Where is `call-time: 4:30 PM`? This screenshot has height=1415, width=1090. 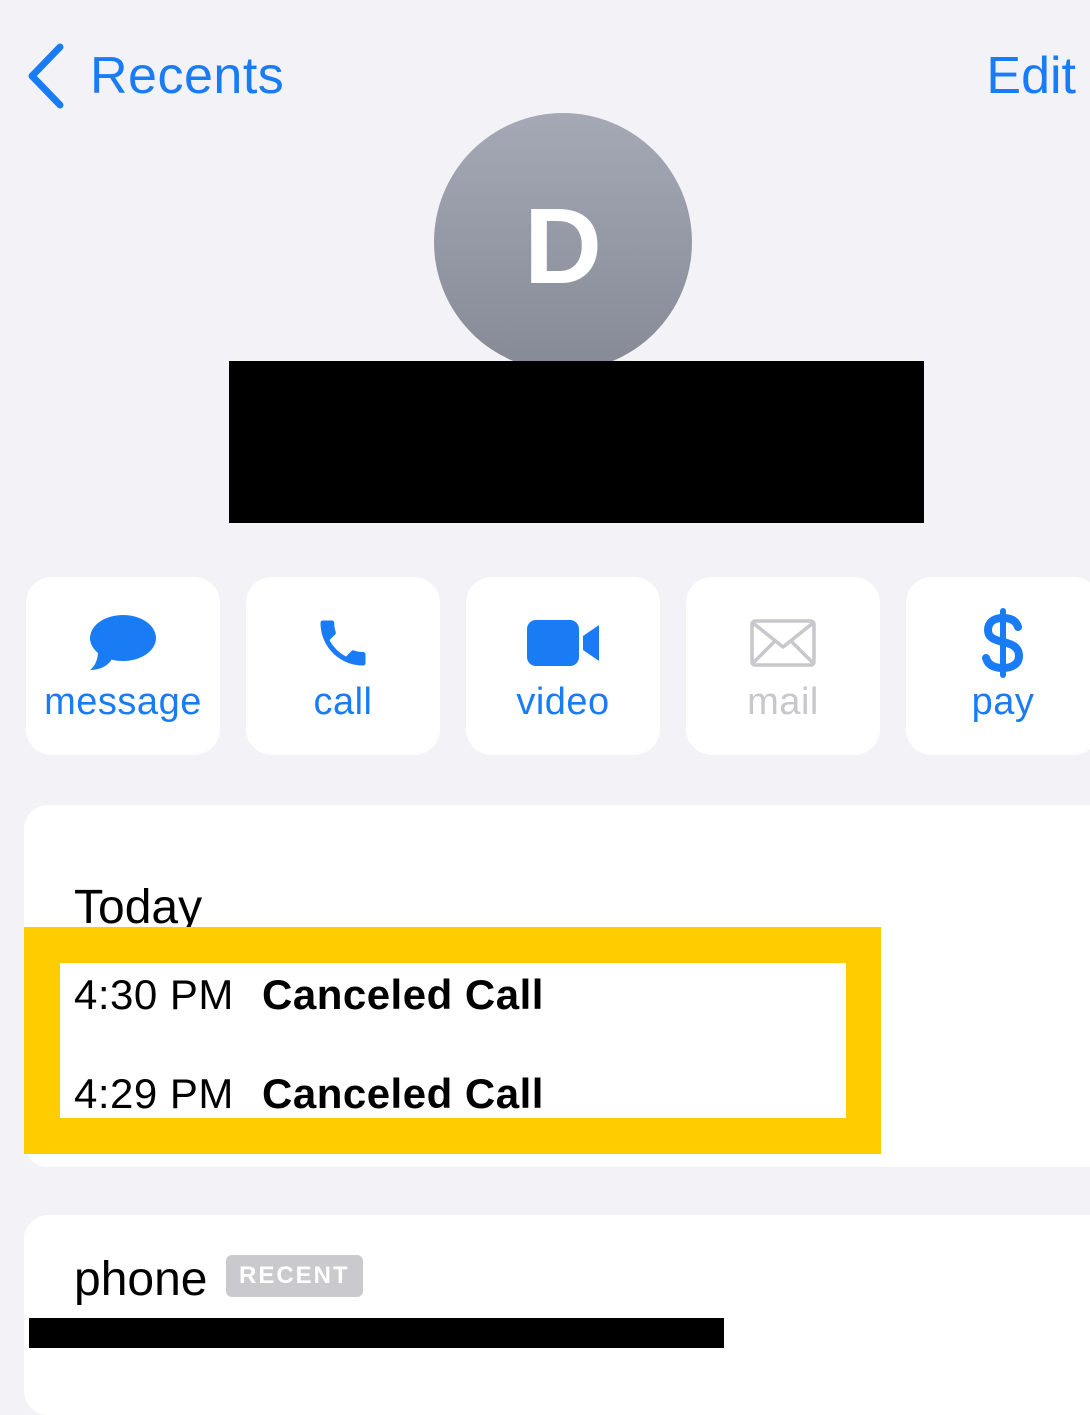
call-time: 4:30 PM is located at coordinates (154, 994).